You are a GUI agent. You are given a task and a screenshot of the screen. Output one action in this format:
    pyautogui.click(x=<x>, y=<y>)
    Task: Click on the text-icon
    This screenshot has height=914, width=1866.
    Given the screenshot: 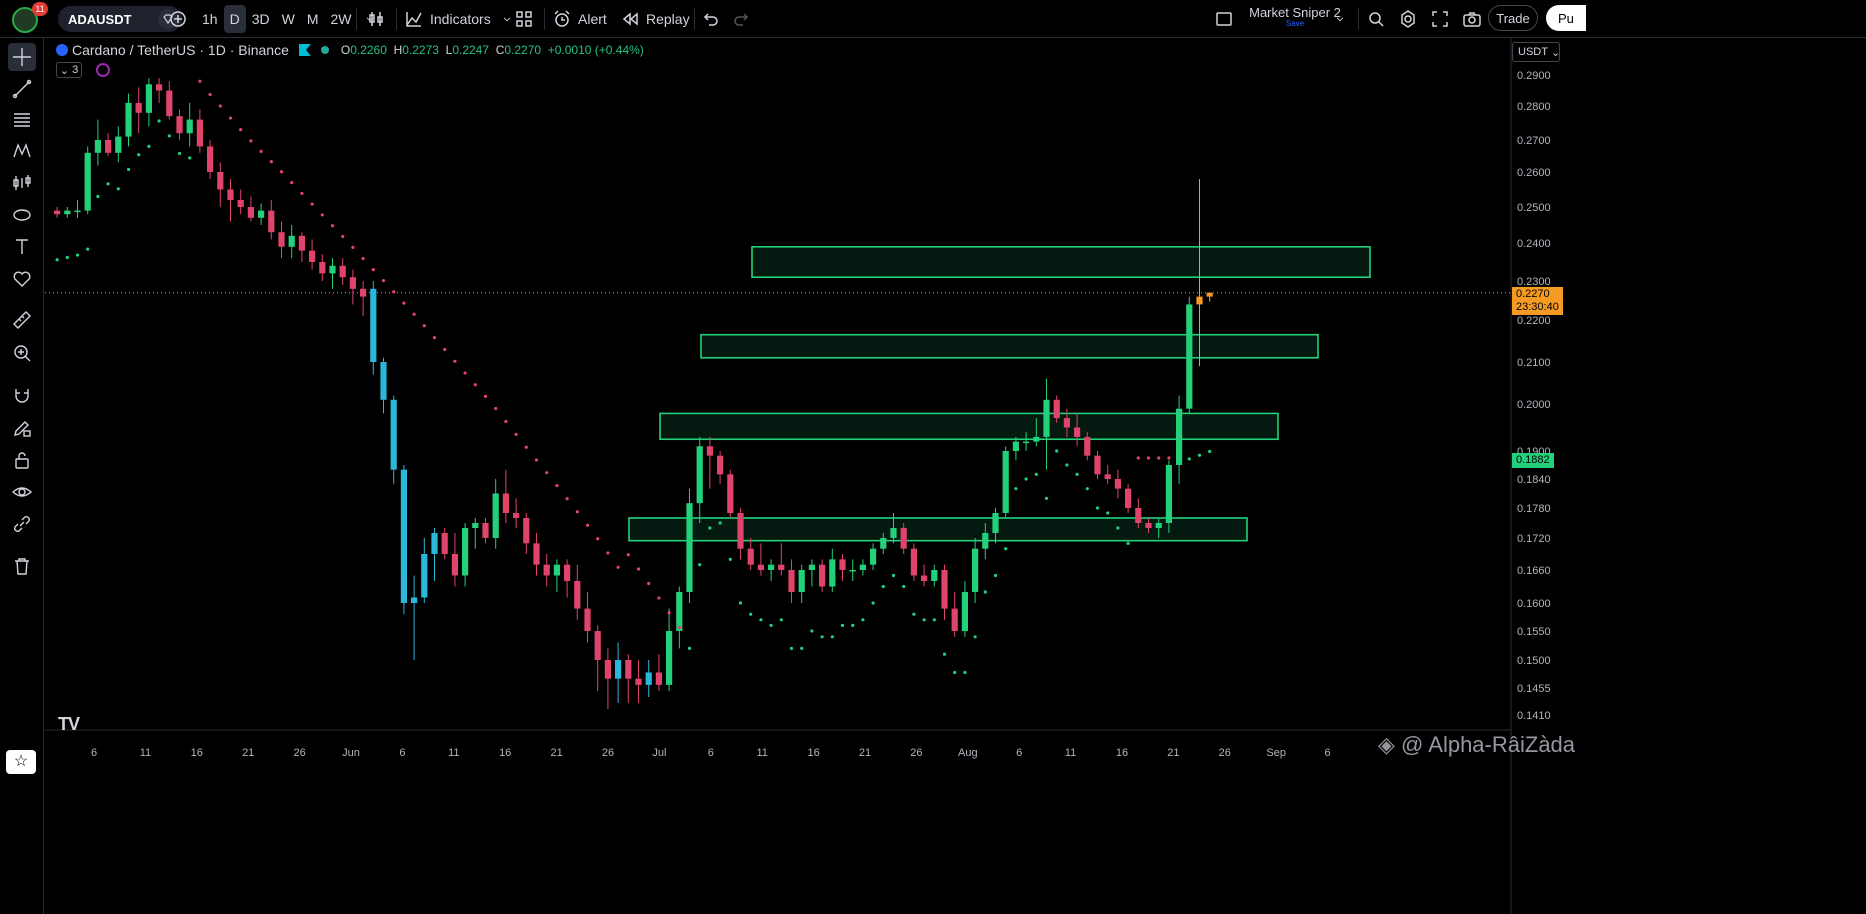 What is the action you would take?
    pyautogui.click(x=22, y=247)
    